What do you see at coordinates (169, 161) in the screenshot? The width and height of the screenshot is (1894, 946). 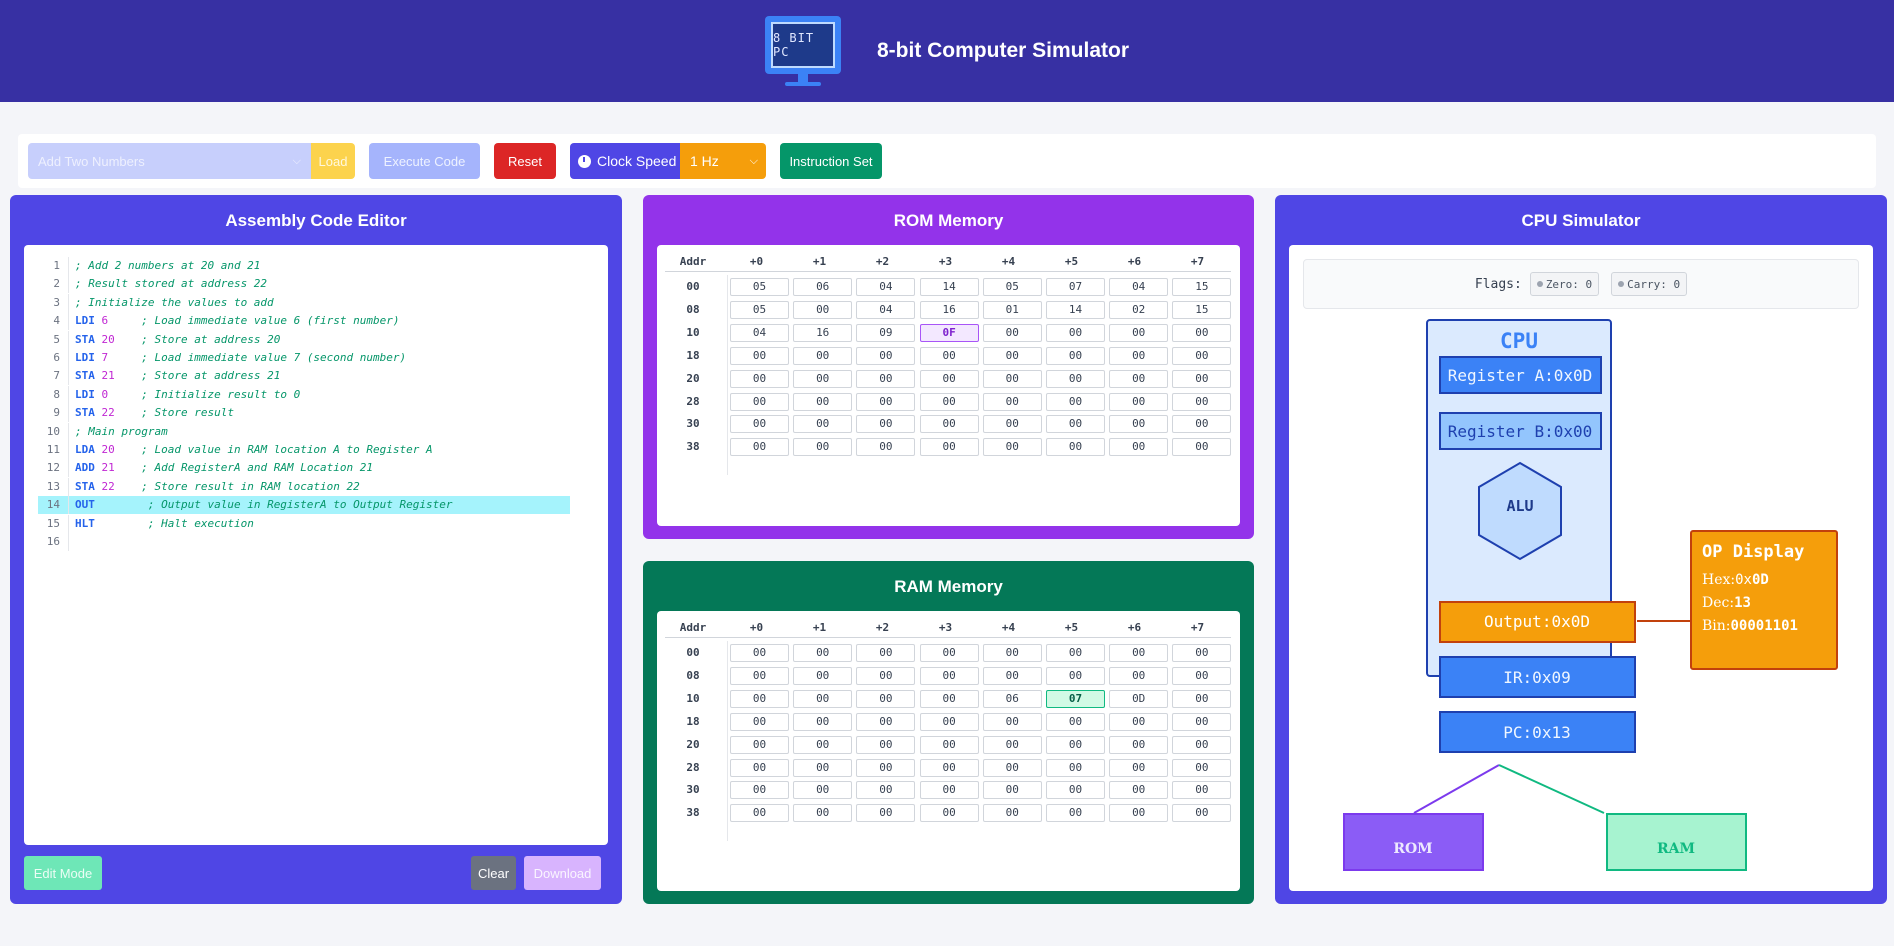 I see `program-select: Add Two Numbers ⌵` at bounding box center [169, 161].